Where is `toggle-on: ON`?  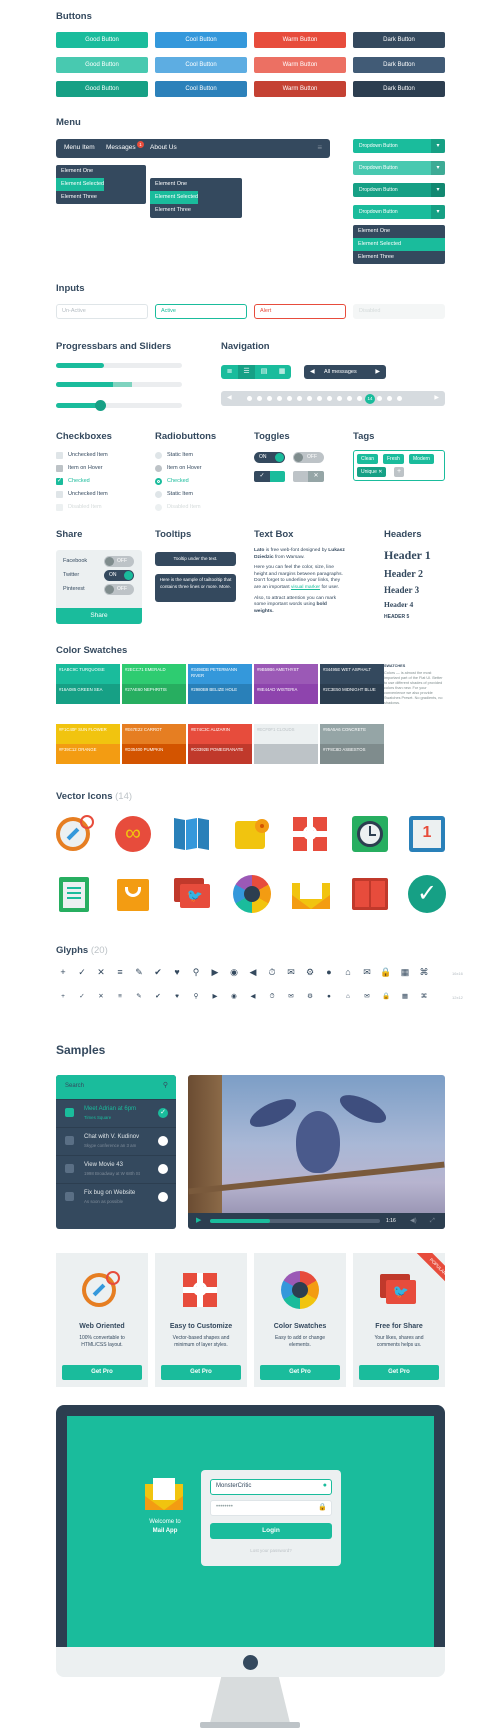
toggle-on: ON is located at coordinates (269, 457).